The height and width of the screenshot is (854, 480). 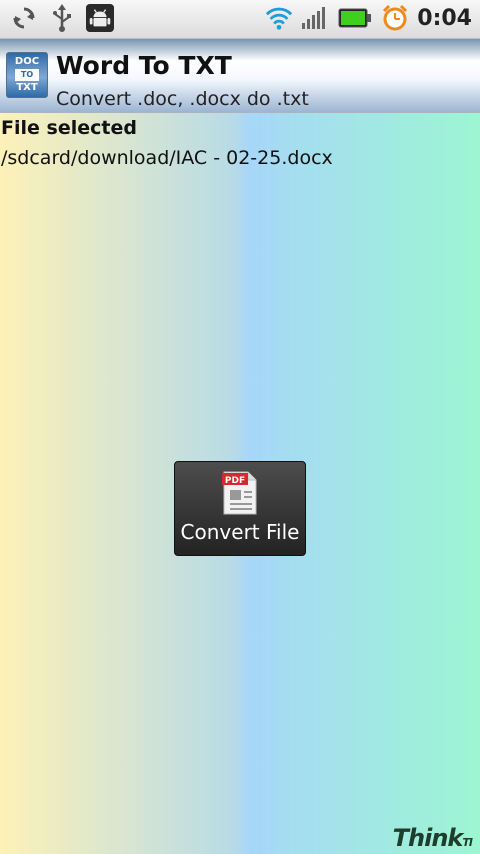 What do you see at coordinates (467, 842) in the screenshot?
I see `brand-suffix: TI` at bounding box center [467, 842].